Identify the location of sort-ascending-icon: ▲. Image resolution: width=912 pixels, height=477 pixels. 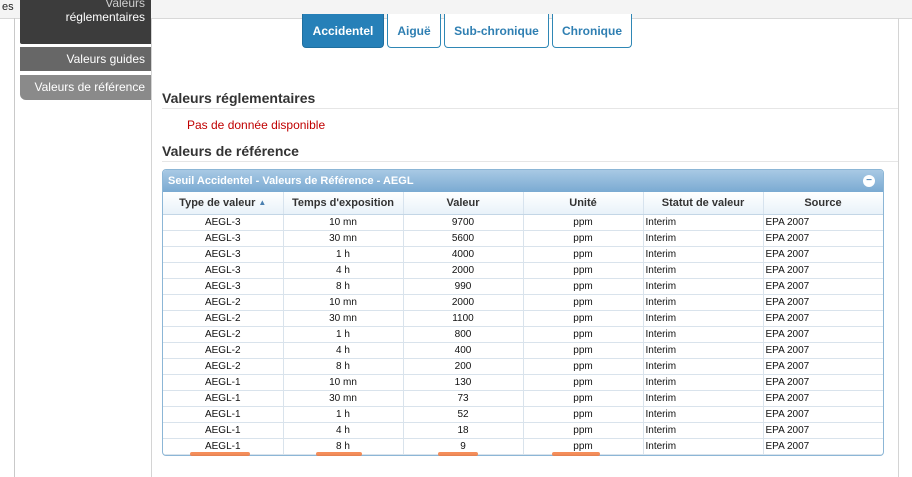
(262, 202).